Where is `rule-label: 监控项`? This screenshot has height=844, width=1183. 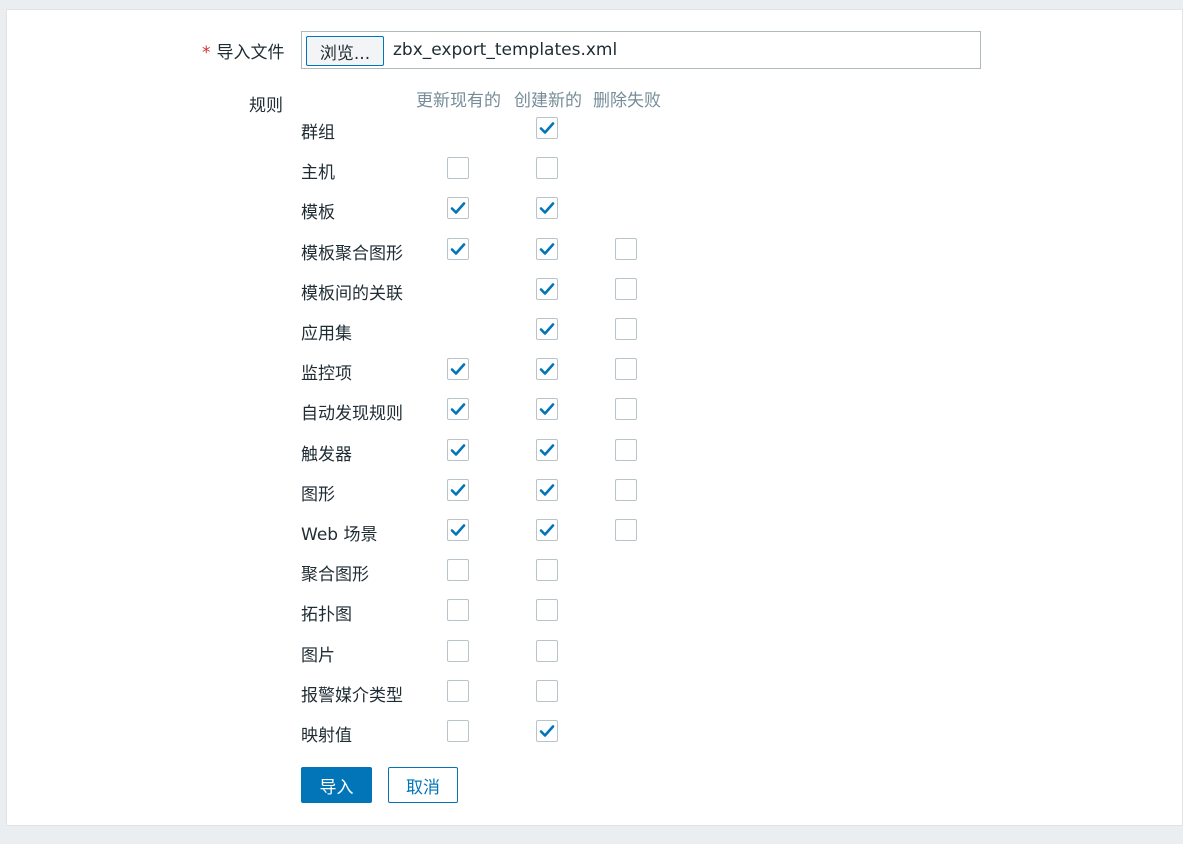
rule-label: 监控项 is located at coordinates (326, 374).